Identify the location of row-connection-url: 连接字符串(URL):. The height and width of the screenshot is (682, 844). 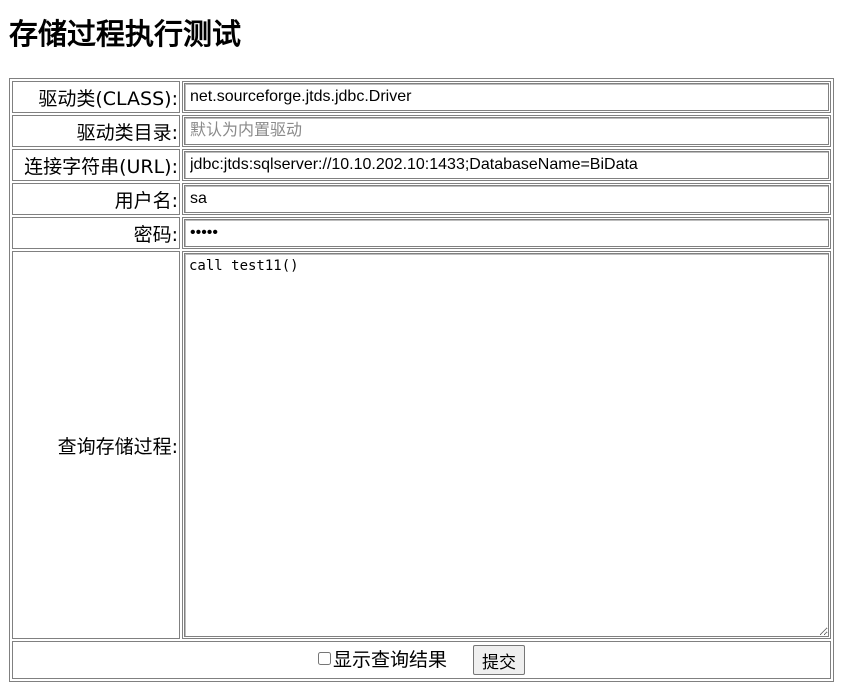
(421, 165).